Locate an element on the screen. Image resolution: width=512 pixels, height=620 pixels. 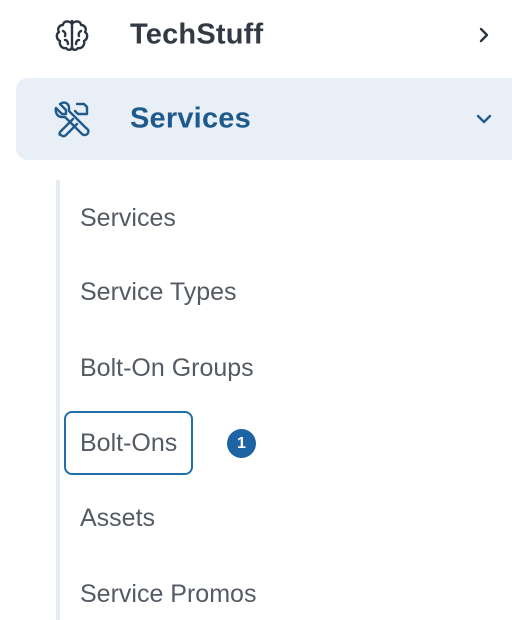
submenu-item-service-types: Service Types is located at coordinates (150, 292).